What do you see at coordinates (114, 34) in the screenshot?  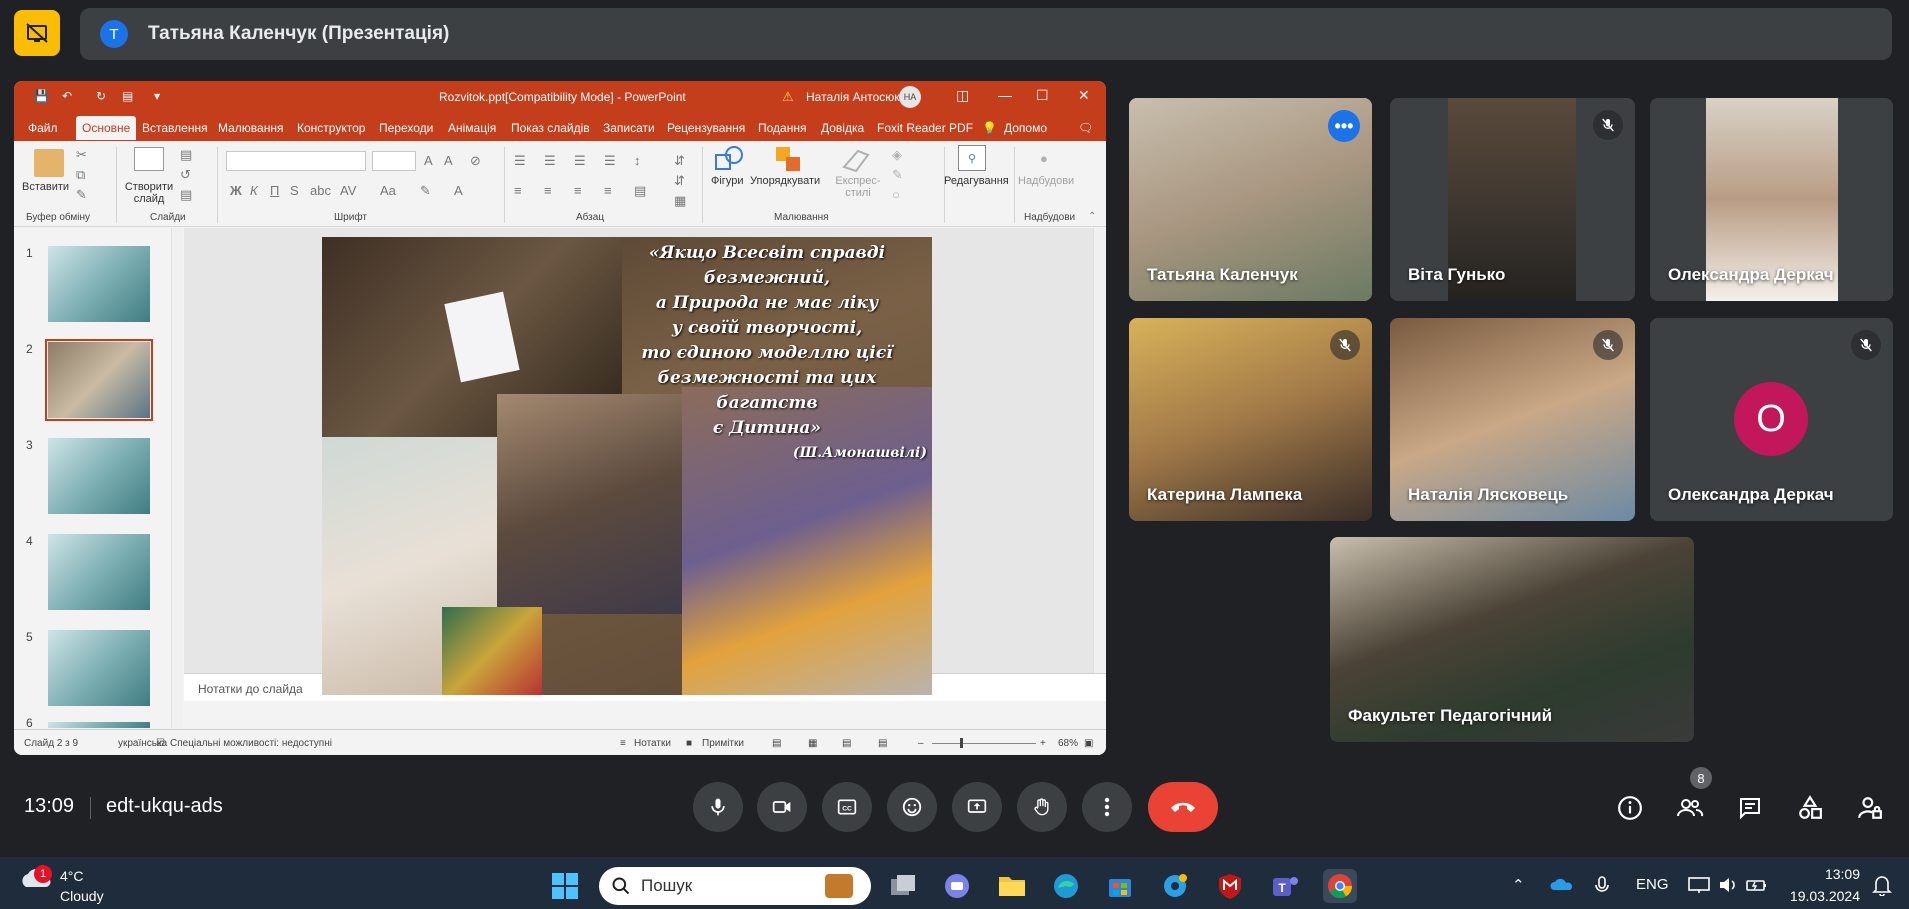 I see `presenter-avatar: T` at bounding box center [114, 34].